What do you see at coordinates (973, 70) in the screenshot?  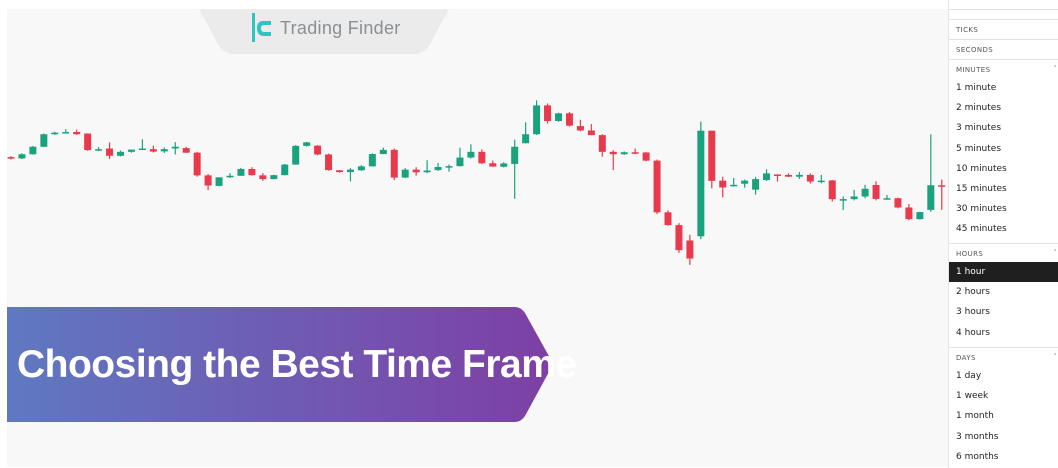 I see `section-header-minutes: MINUTES` at bounding box center [973, 70].